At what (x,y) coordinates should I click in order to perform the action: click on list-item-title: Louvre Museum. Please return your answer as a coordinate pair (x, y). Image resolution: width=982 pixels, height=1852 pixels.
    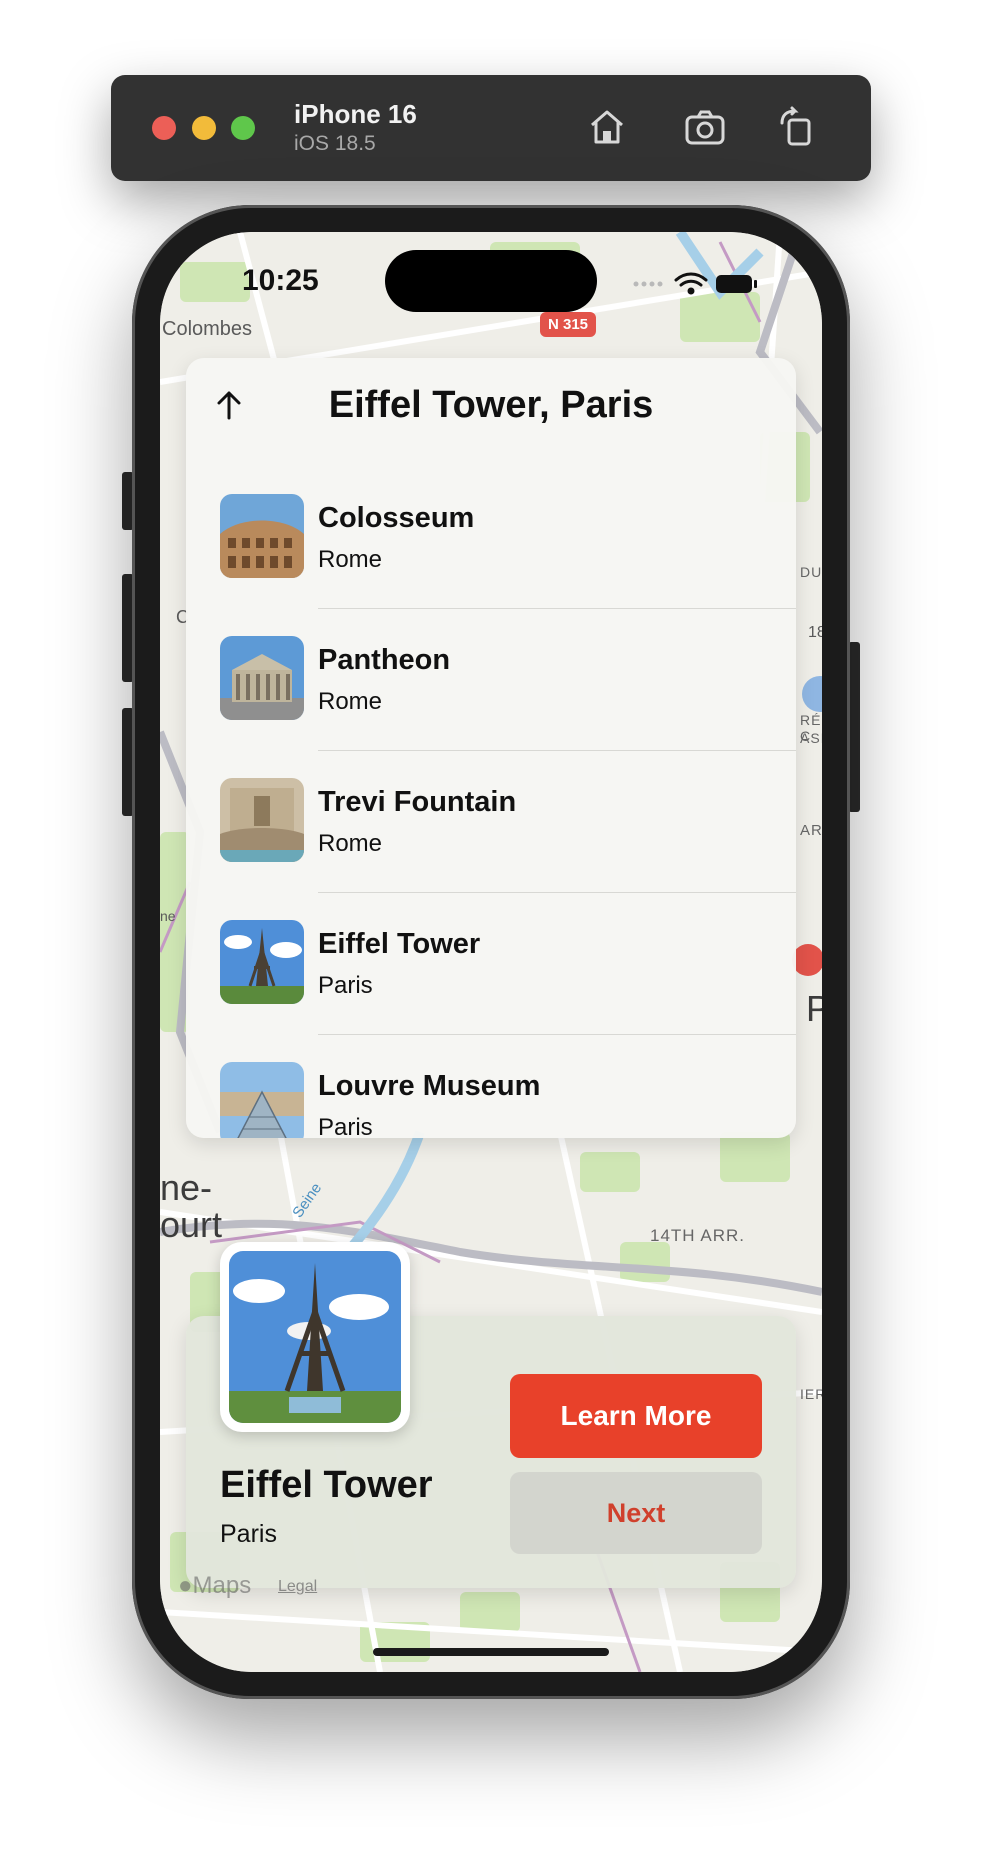
    Looking at the image, I should click on (429, 1086).